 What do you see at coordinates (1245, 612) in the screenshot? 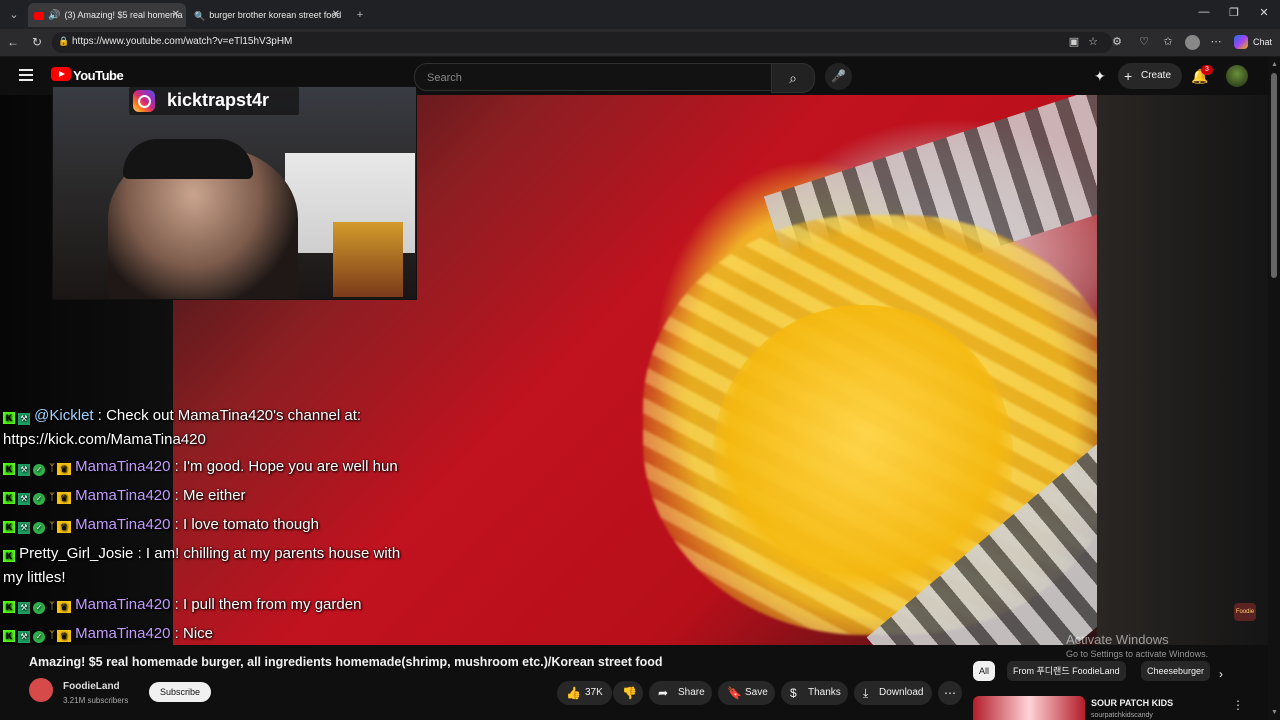
I see `channel-watermark-icon: Foodie` at bounding box center [1245, 612].